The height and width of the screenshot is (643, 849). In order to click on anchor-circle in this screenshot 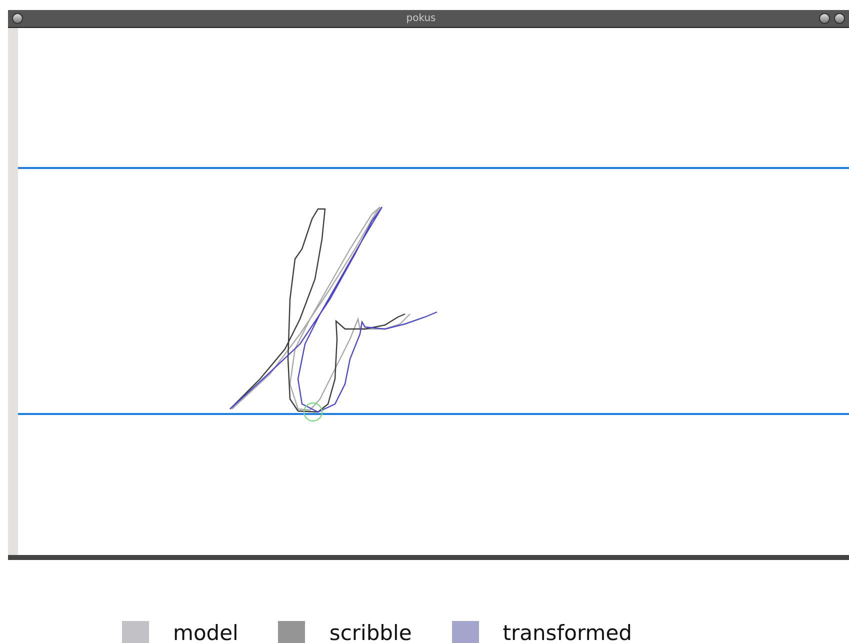, I will do `click(313, 412)`.